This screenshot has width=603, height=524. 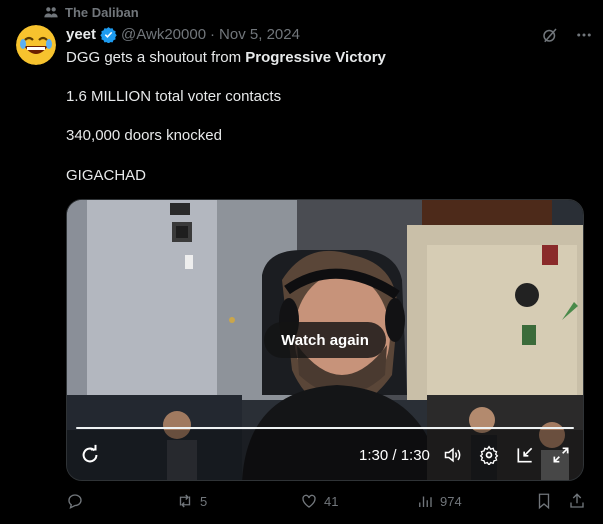 I want to click on settings-gear-icon, so click(x=489, y=455).